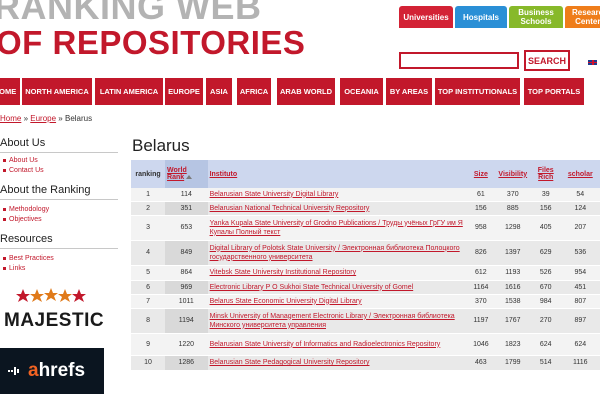 This screenshot has width=600, height=400. What do you see at coordinates (219, 91) in the screenshot?
I see `nav-asia: ASIA` at bounding box center [219, 91].